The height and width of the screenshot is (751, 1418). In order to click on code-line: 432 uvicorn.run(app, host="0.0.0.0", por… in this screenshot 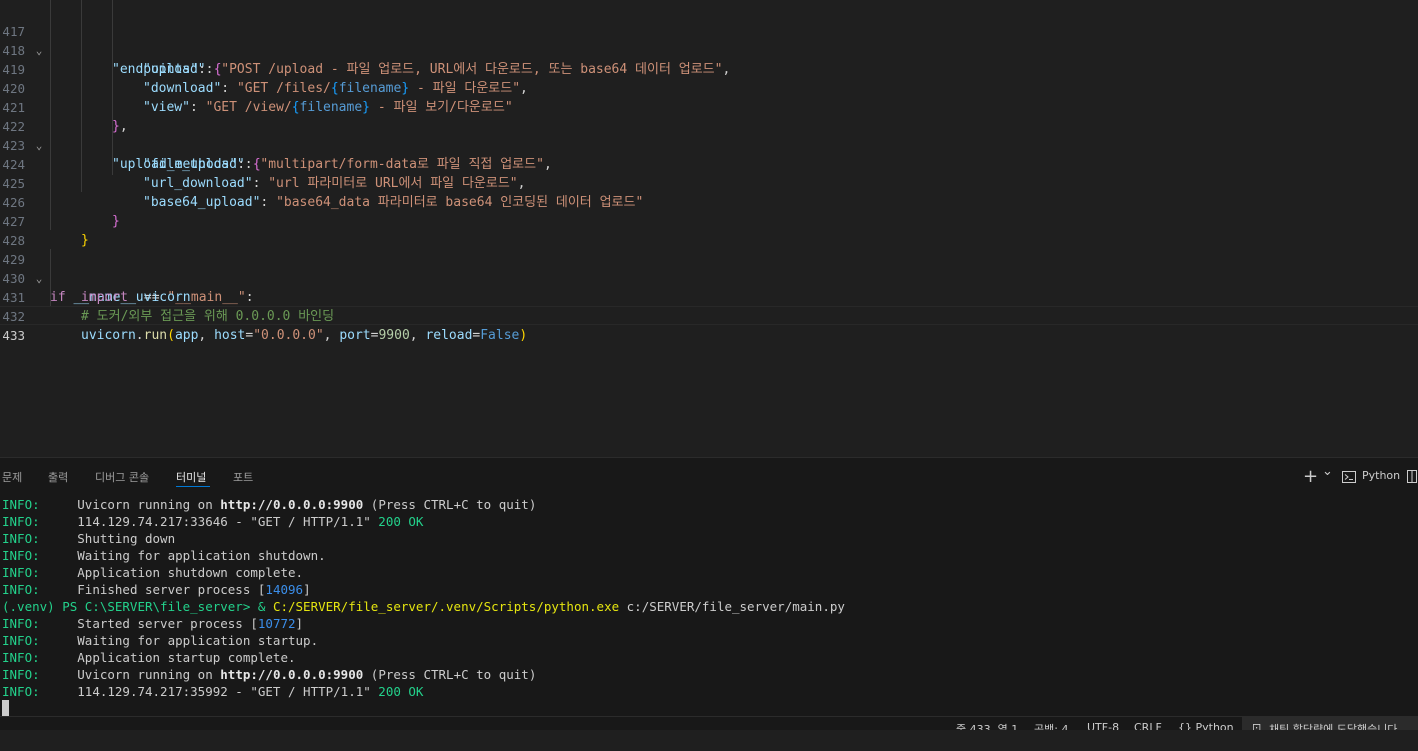, I will do `click(709, 315)`.